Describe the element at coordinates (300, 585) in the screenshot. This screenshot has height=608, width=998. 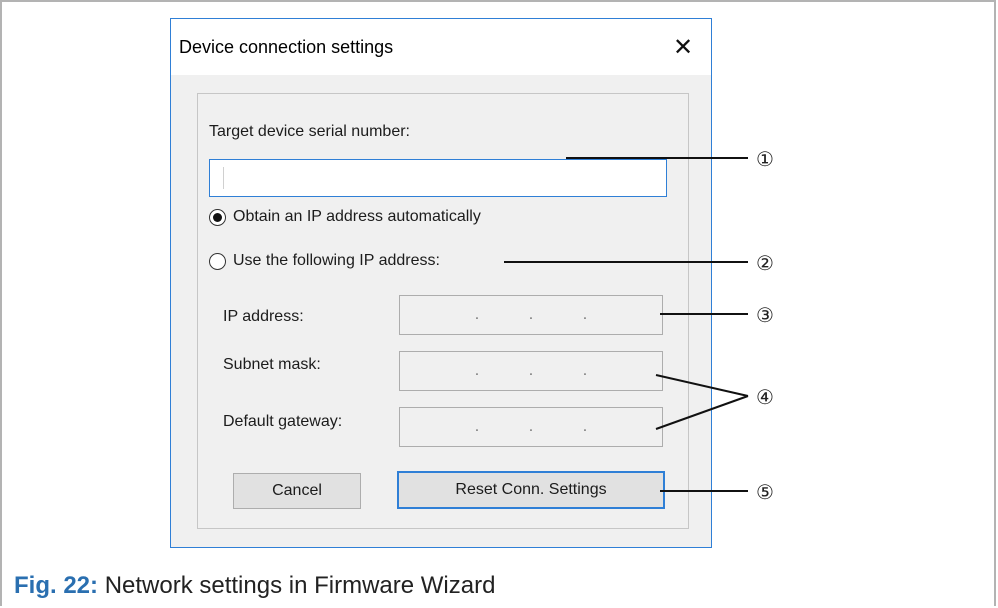
I see `figure-caption-text: Network settings in Firmware Wizard` at that location.